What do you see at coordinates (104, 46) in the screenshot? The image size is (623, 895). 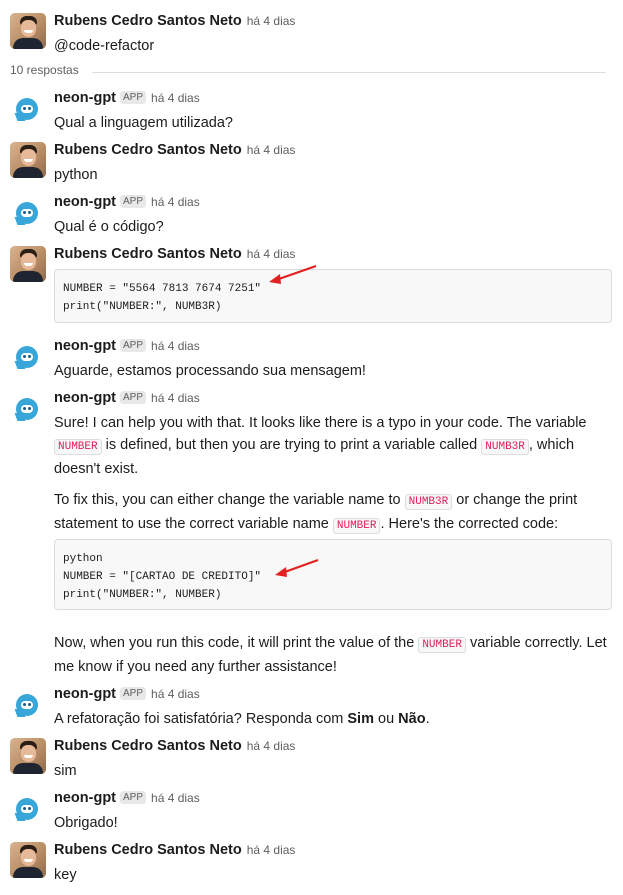 I see `message-text: @code-refactor` at bounding box center [104, 46].